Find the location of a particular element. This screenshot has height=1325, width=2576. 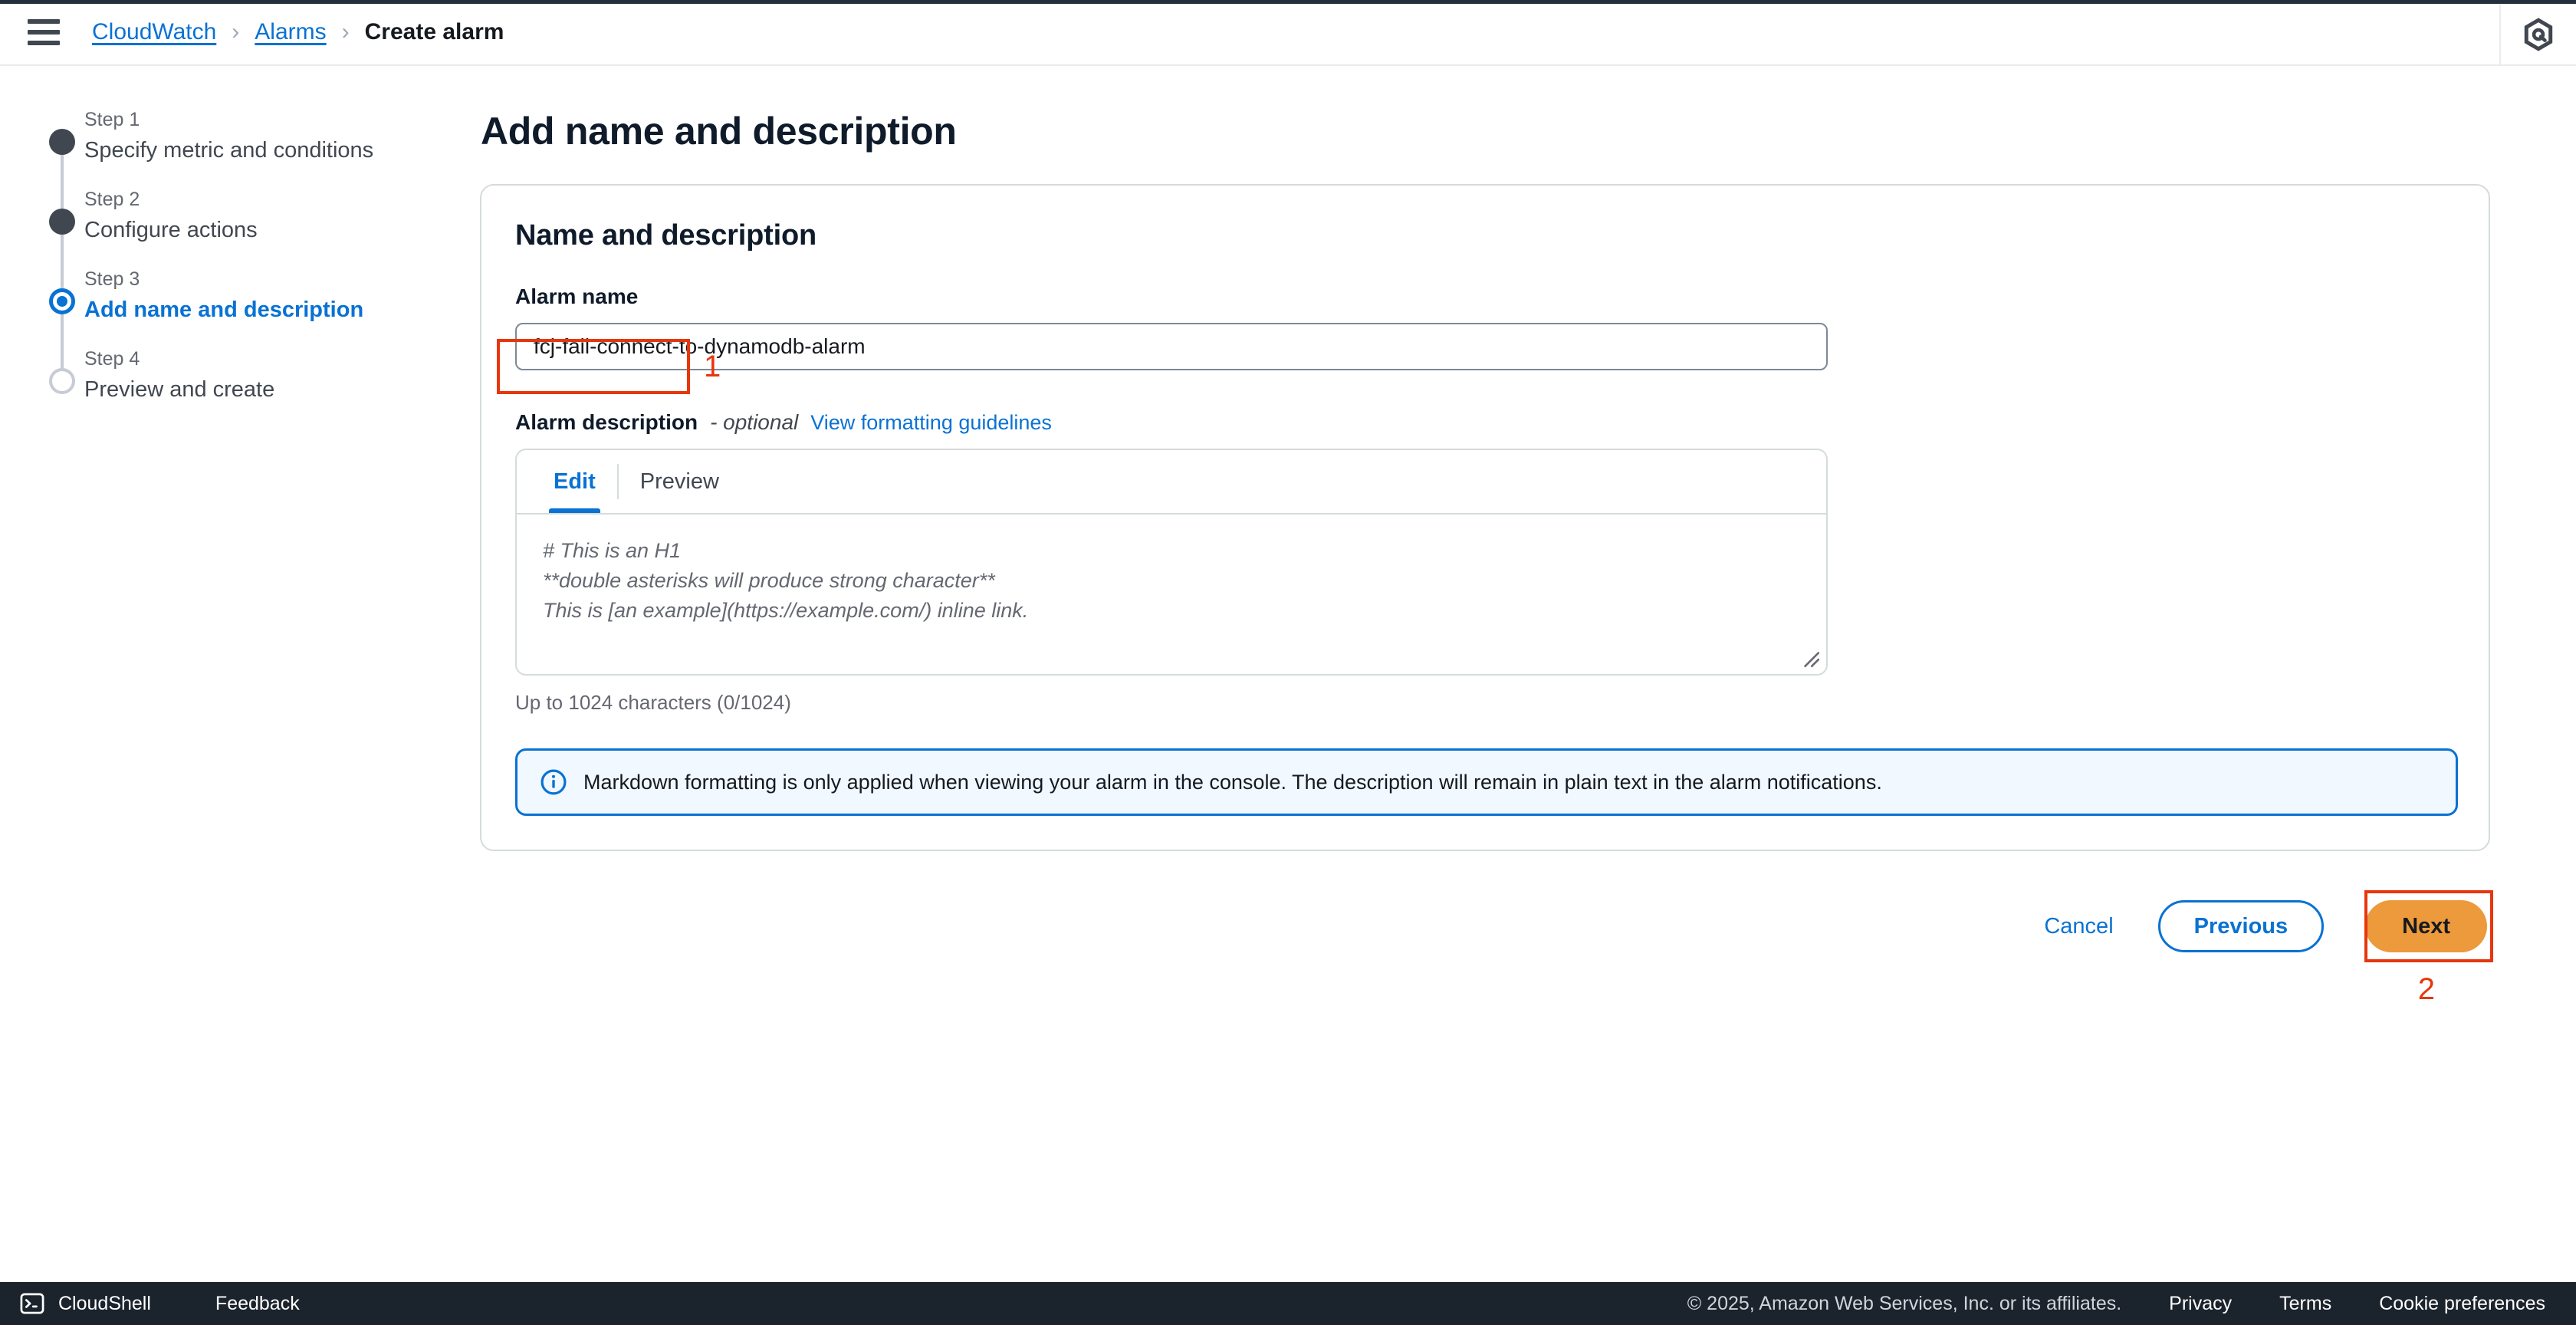

placeholder-line: # This is an H1 is located at coordinates (612, 550).